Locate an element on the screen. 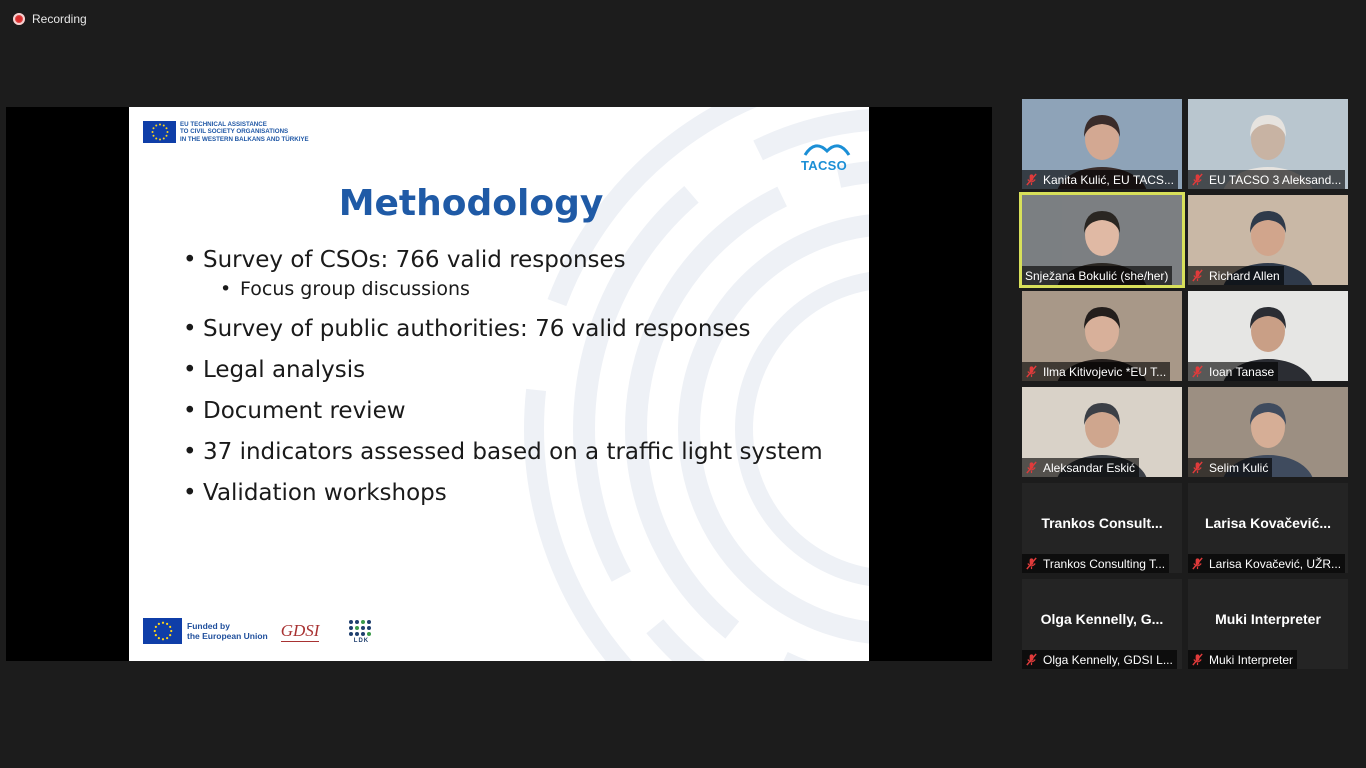 The width and height of the screenshot is (1366, 768). ldk-logo: LDK is located at coordinates (361, 631).